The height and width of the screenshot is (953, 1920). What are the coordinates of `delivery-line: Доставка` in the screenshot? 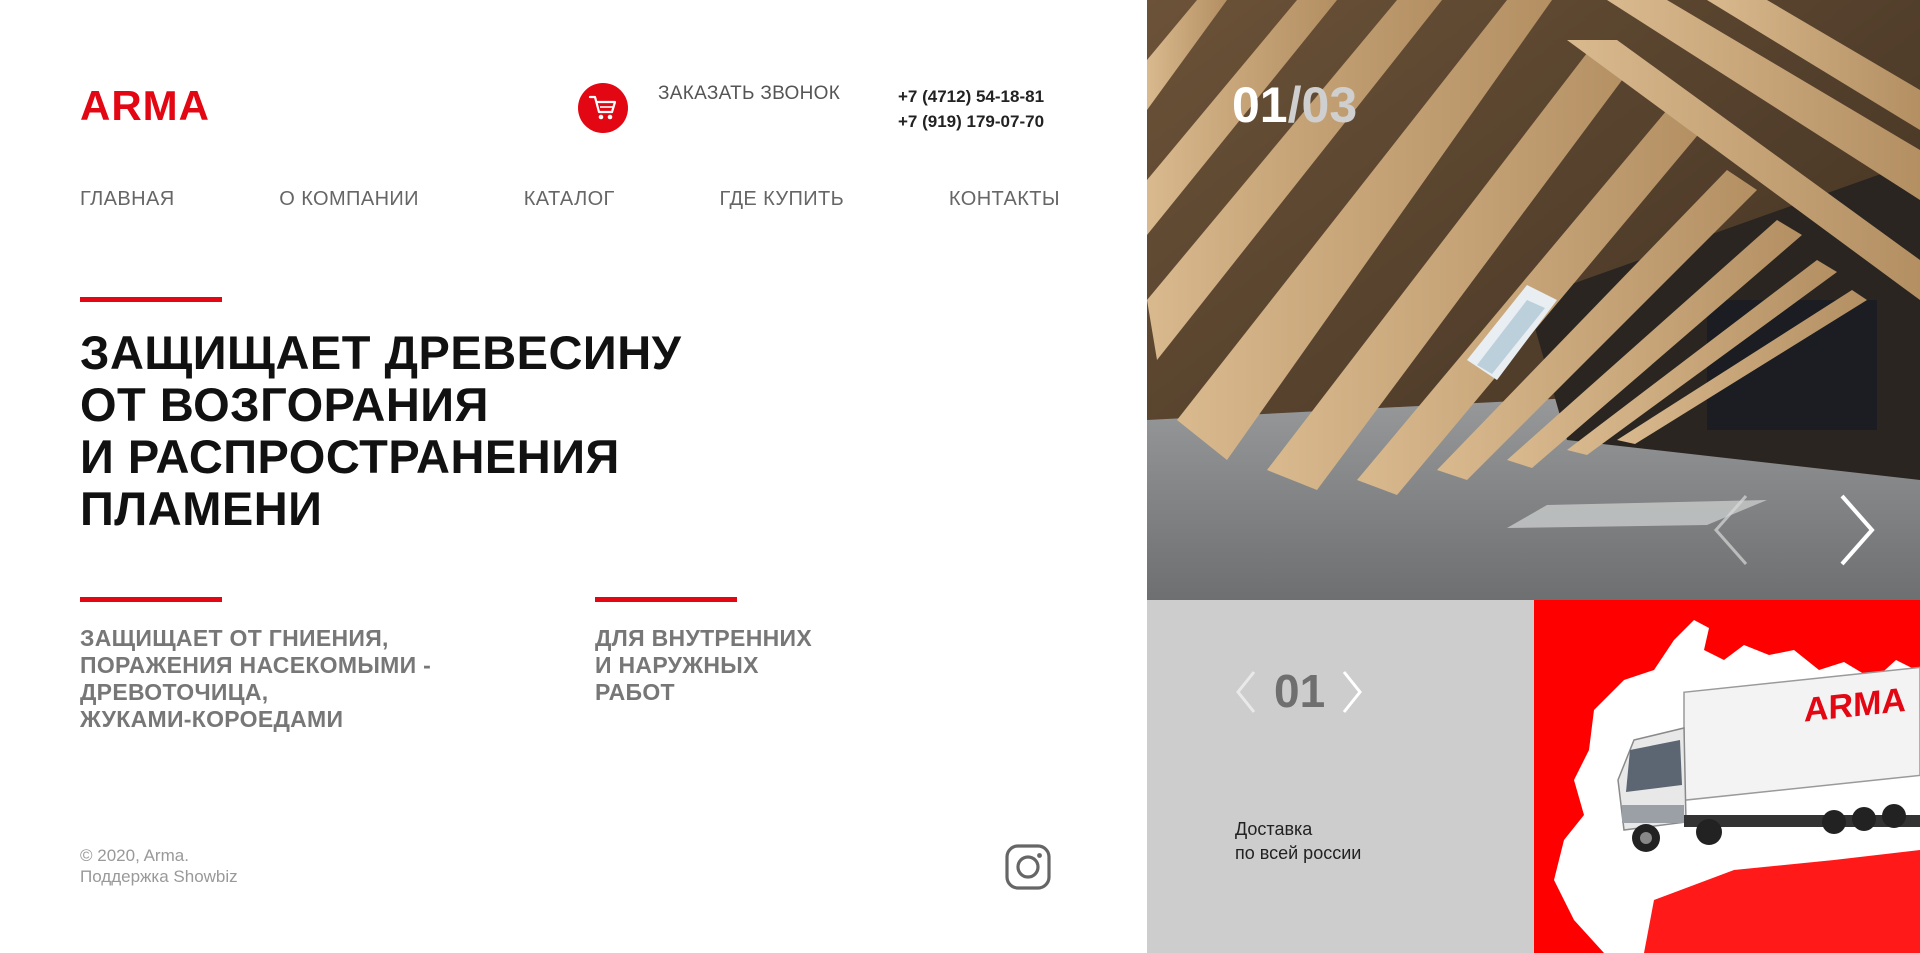 It's located at (1274, 829).